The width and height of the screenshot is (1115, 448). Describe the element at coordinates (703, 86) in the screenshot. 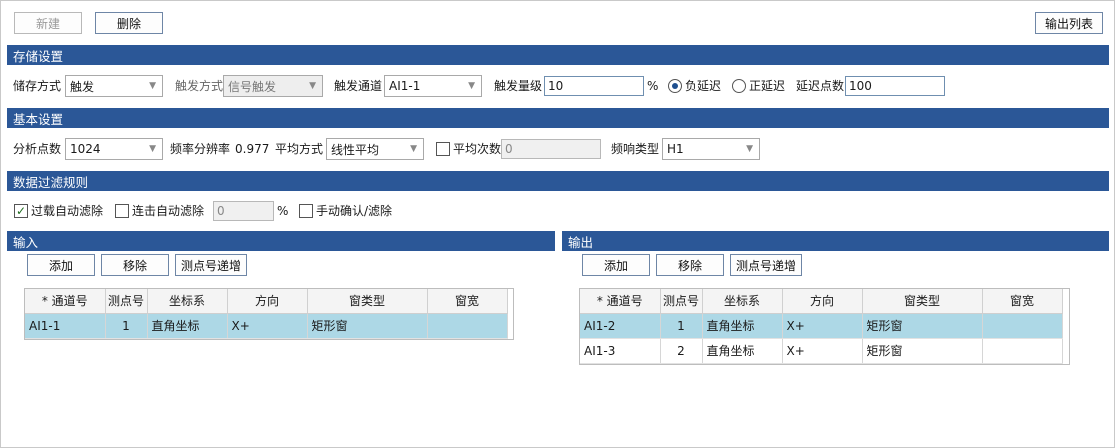

I see `neg-delay-label: 负延迟` at that location.